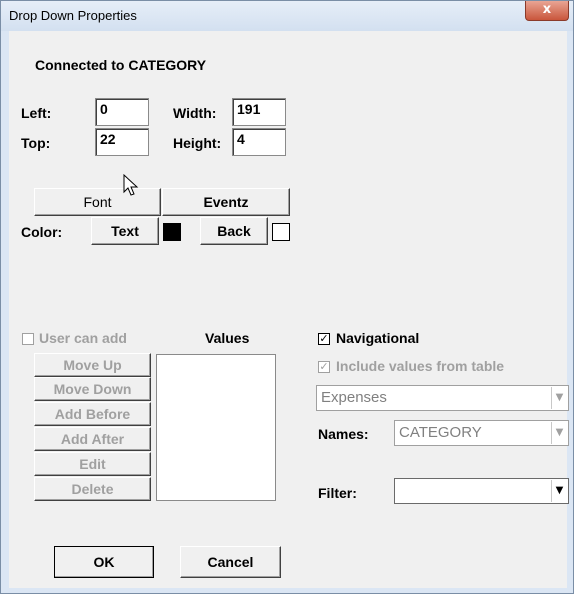 The height and width of the screenshot is (596, 576). Describe the element at coordinates (281, 232) in the screenshot. I see `back-color-swatch` at that location.